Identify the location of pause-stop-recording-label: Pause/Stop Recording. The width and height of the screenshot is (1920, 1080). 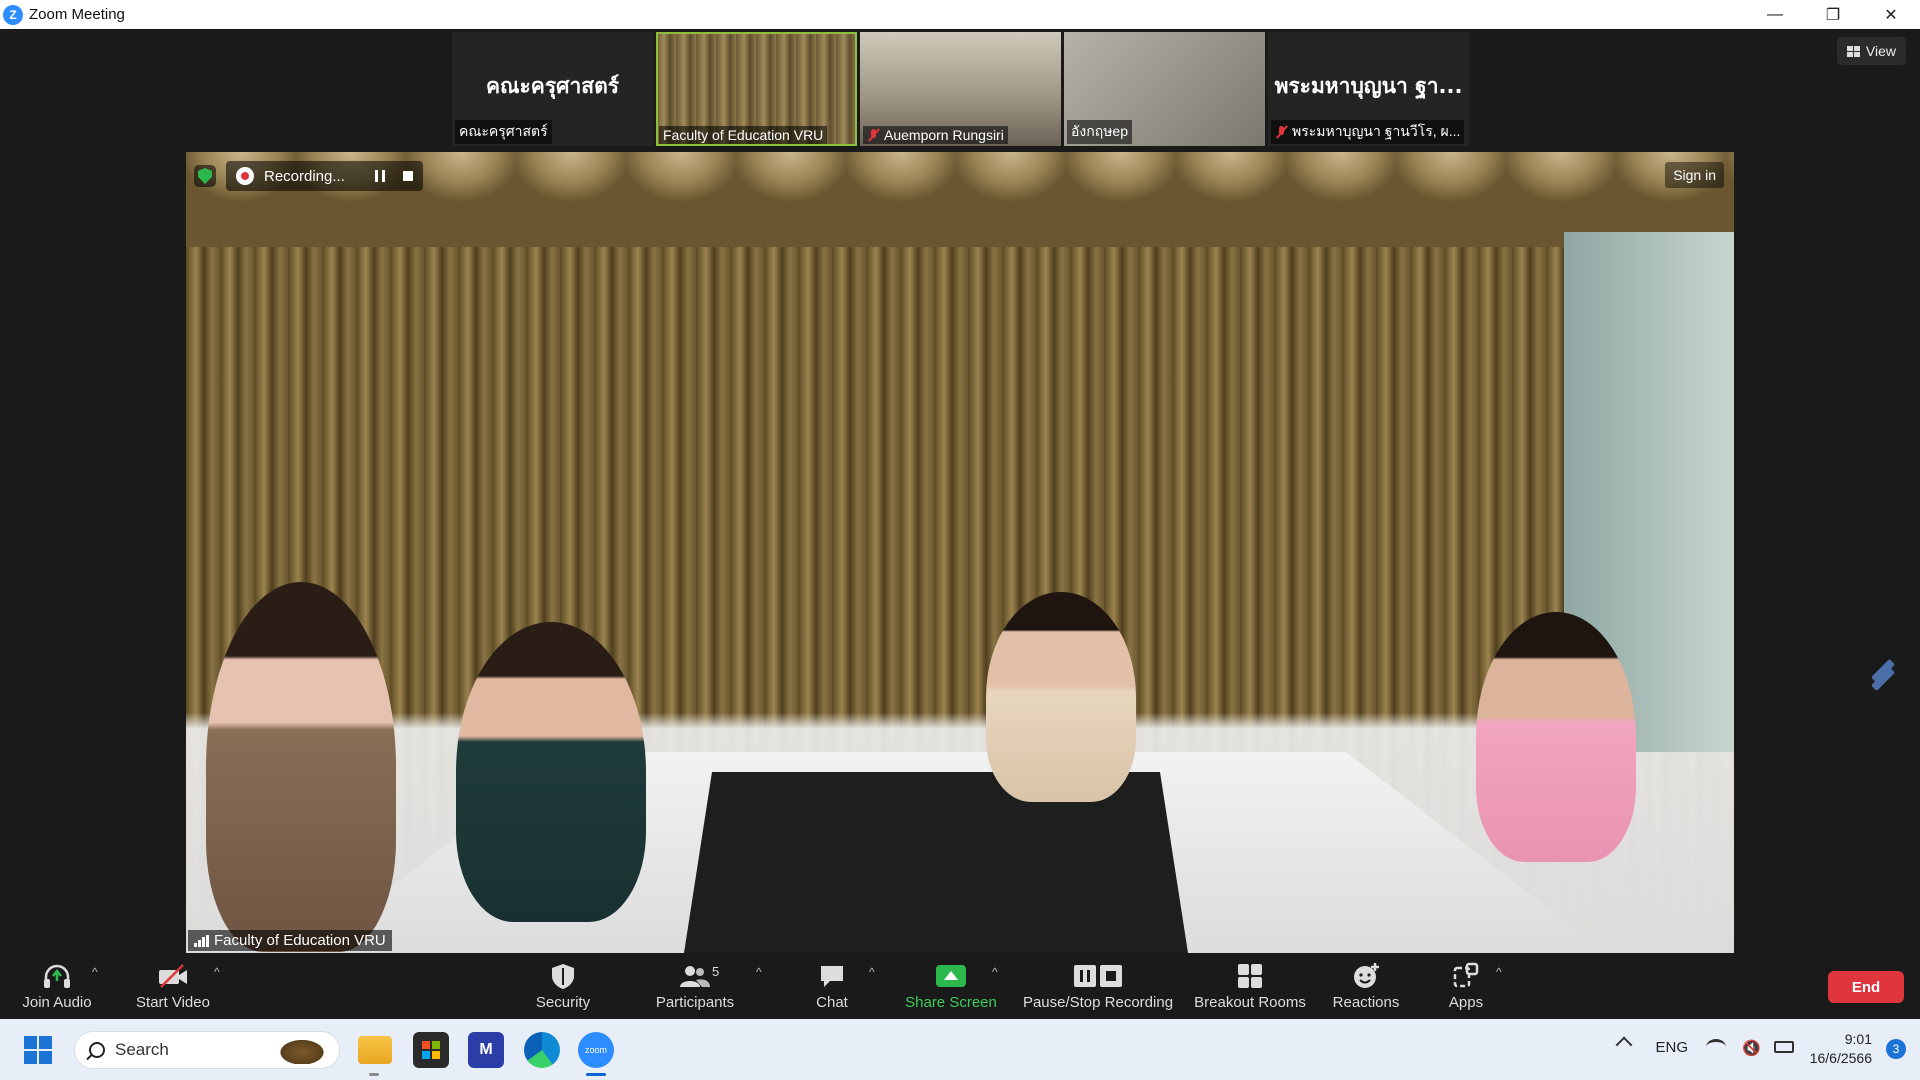
(1098, 1002).